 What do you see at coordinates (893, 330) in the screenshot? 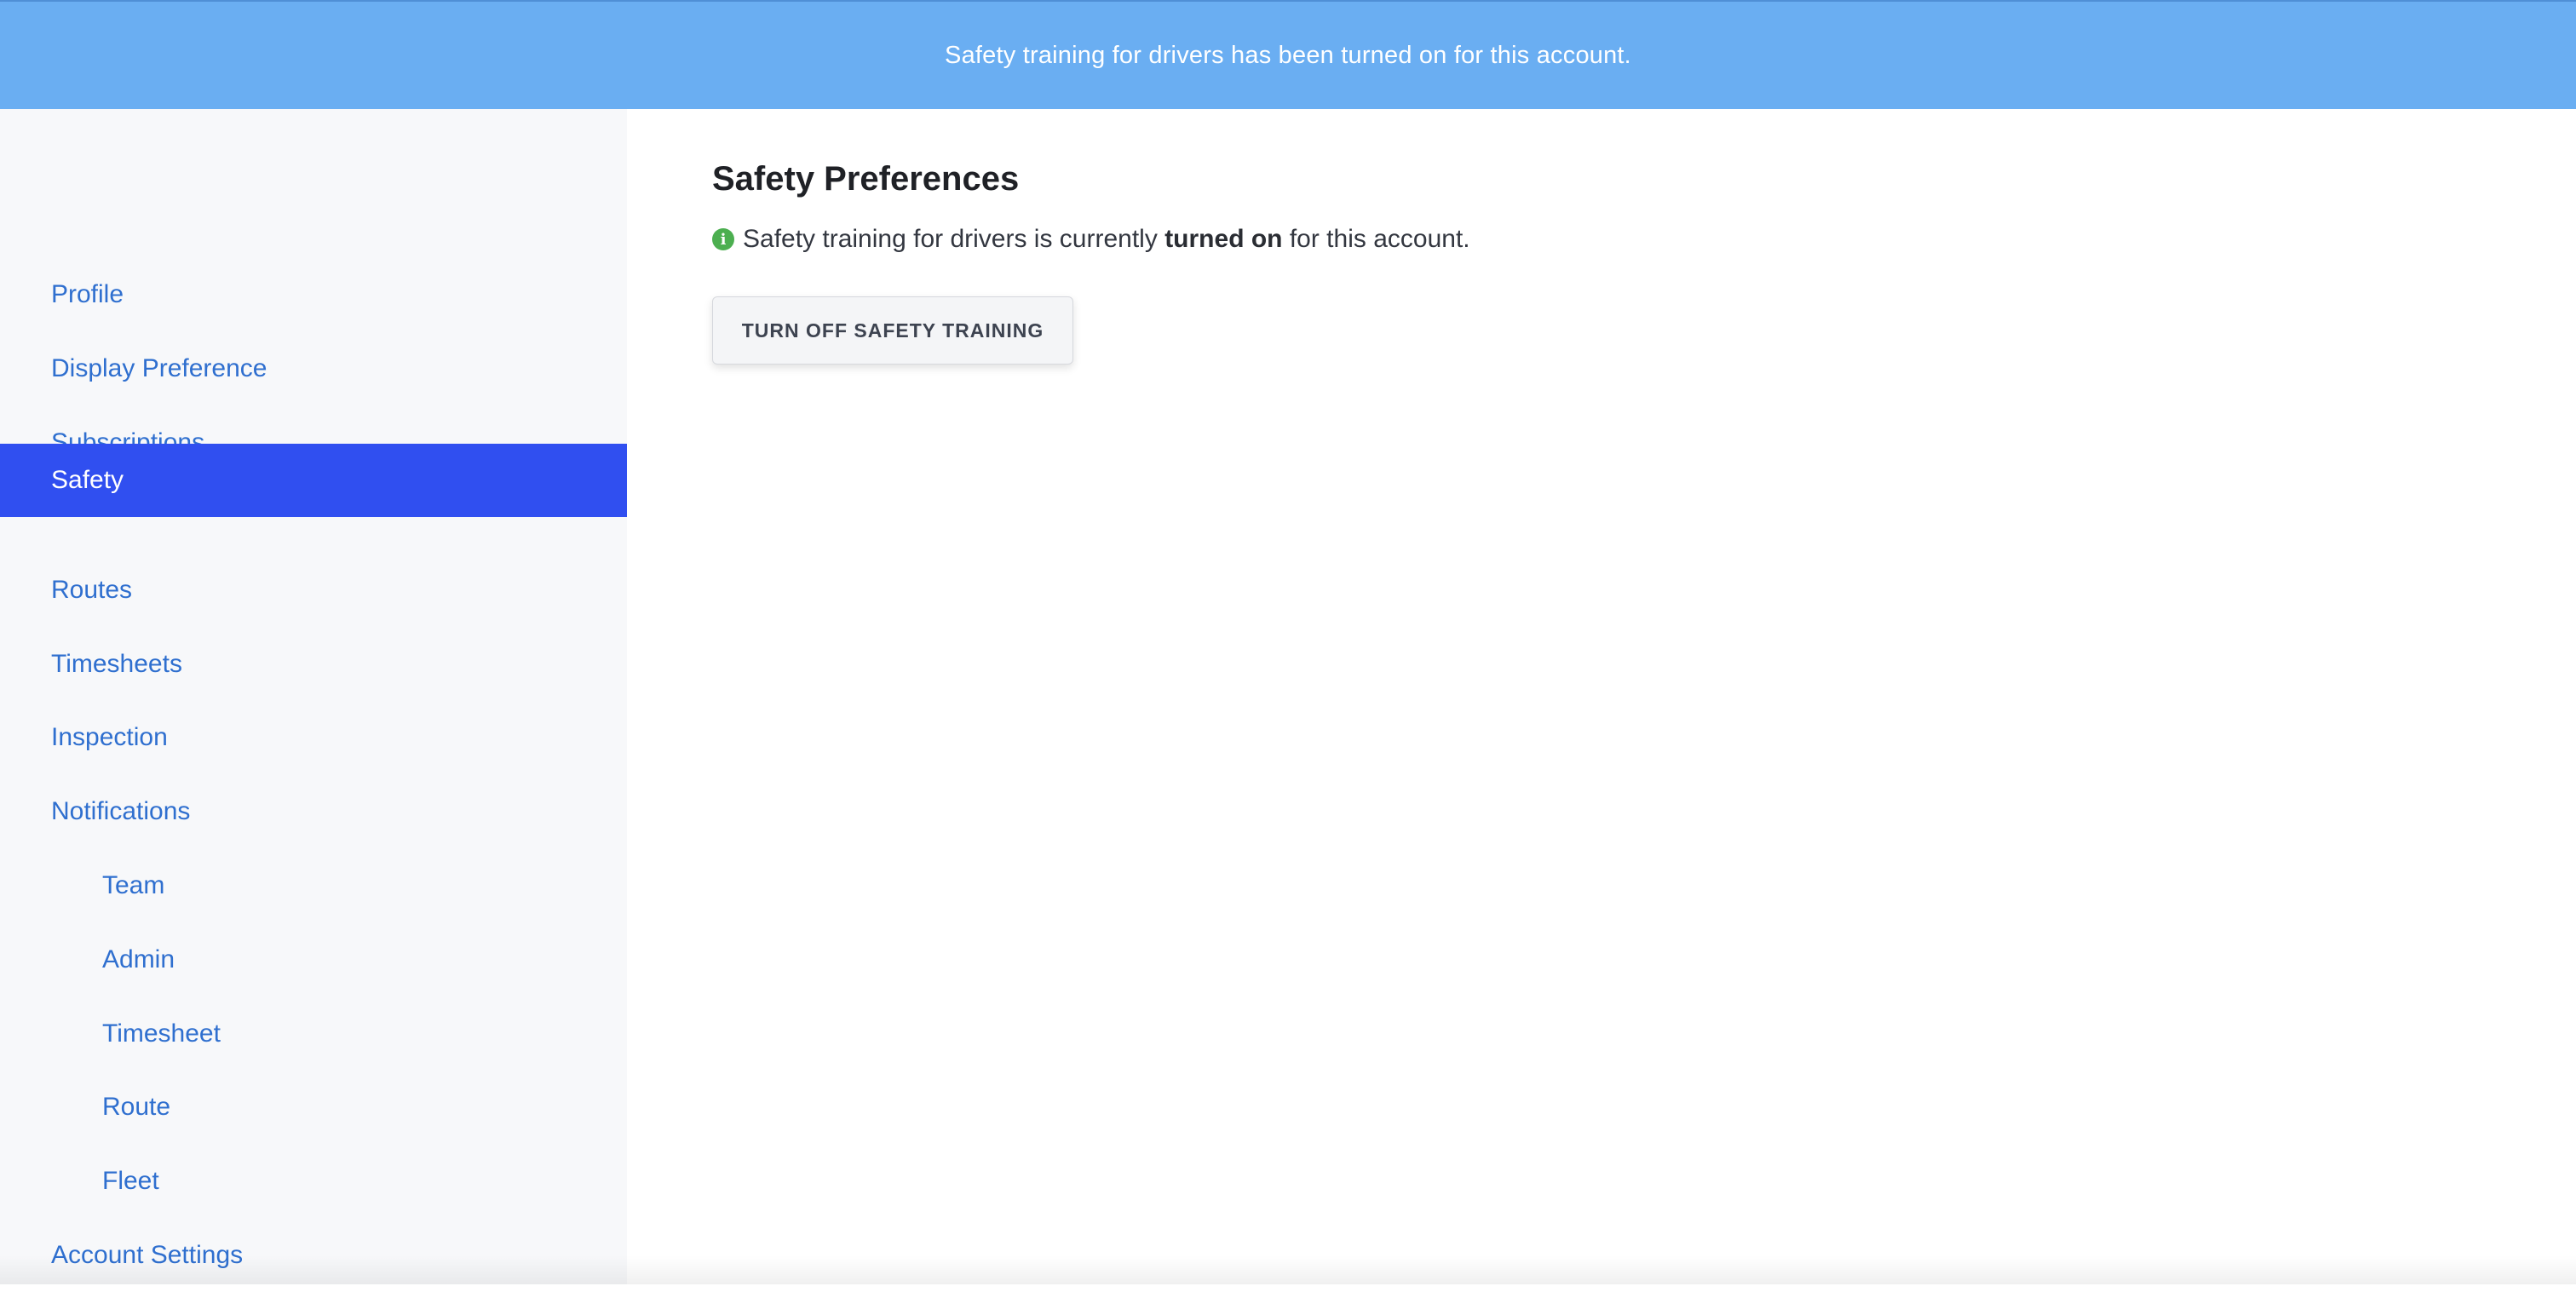
I see `turn-off-safety-training-button: TURN OFF SAFETY TRAINING` at bounding box center [893, 330].